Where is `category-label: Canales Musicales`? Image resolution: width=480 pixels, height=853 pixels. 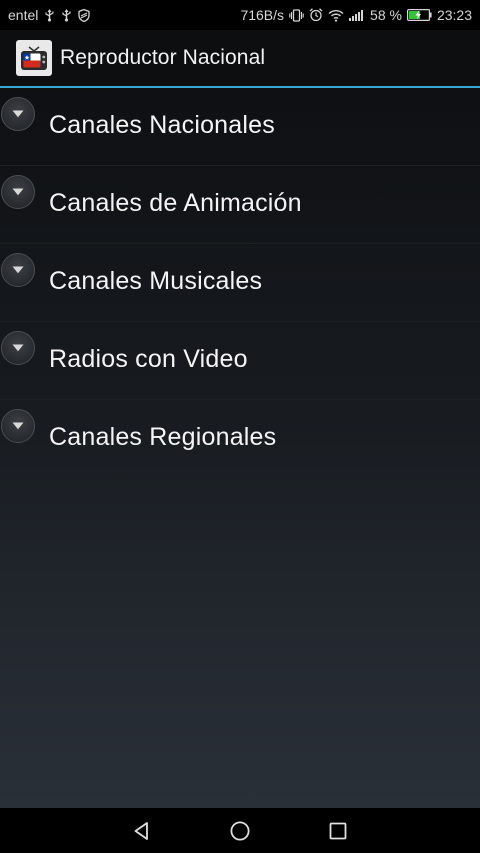
category-label: Canales Musicales is located at coordinates (156, 281).